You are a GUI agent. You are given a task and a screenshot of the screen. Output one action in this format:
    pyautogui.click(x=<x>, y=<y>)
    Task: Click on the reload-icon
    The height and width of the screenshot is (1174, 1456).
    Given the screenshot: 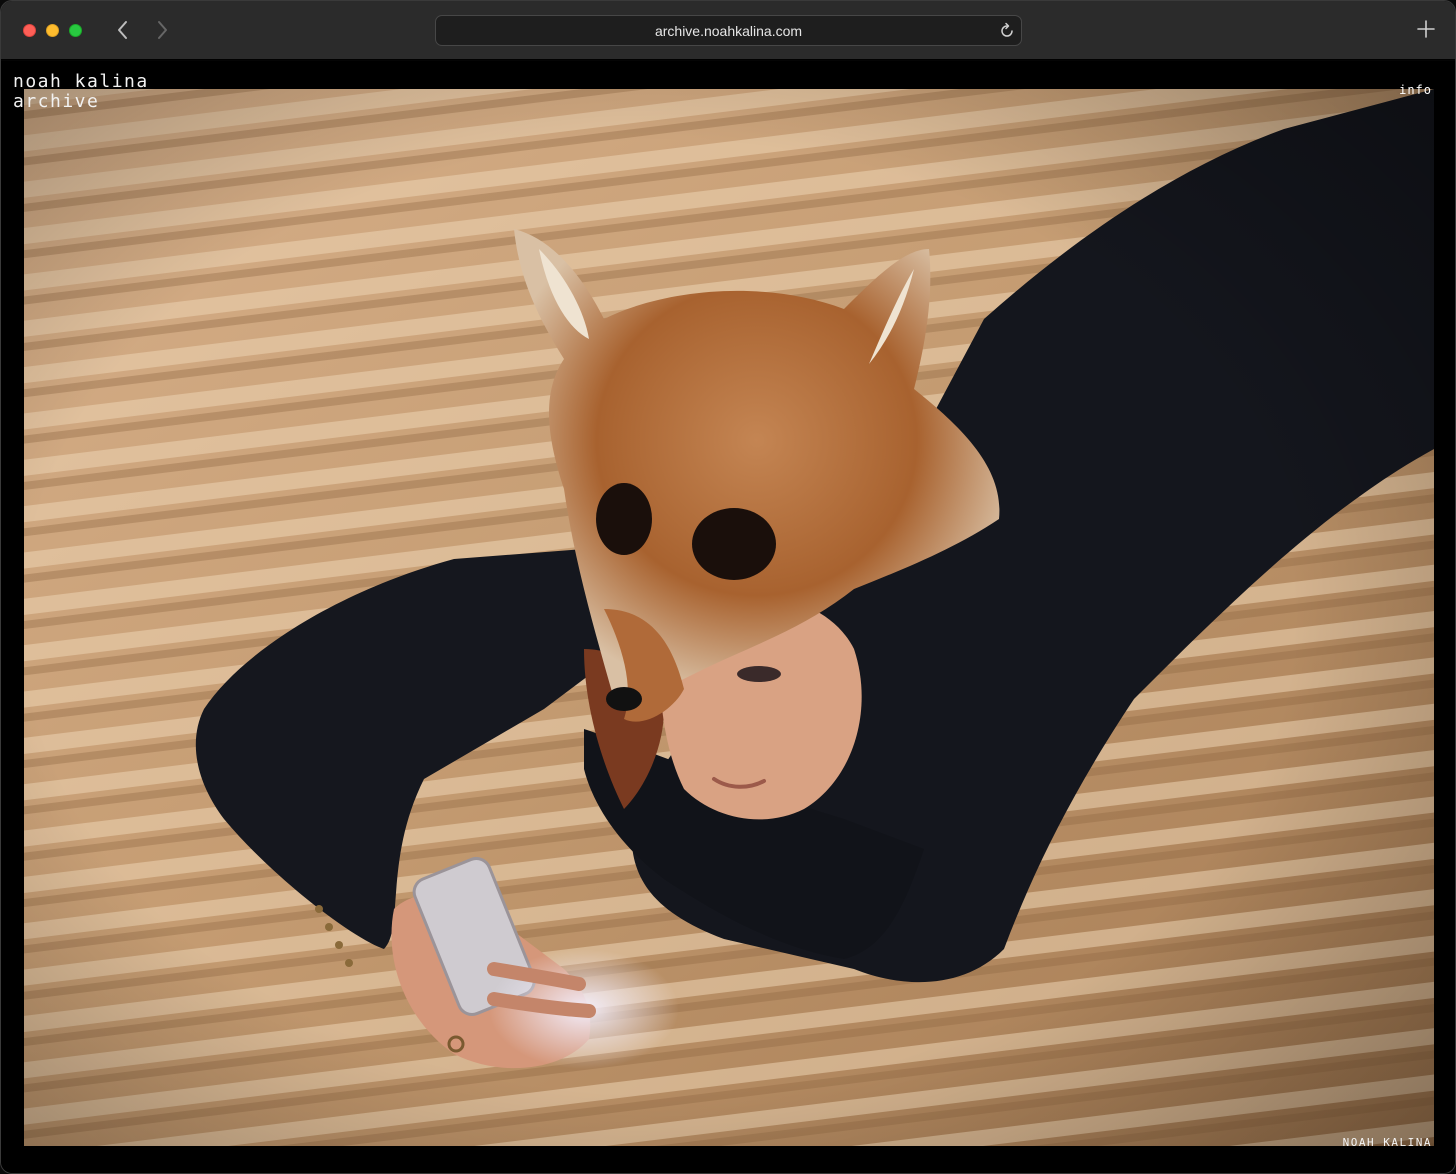 What is the action you would take?
    pyautogui.click(x=1007, y=29)
    